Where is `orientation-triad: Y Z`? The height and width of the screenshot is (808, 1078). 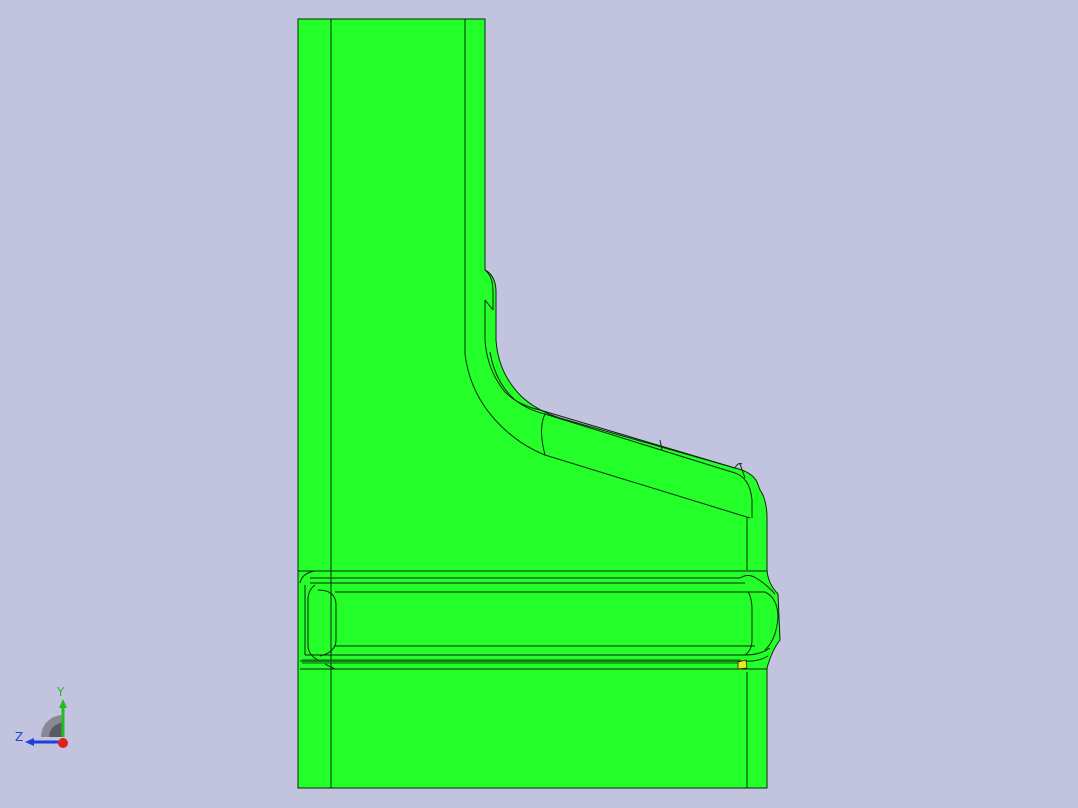 orientation-triad: Y Z is located at coordinates (45, 719).